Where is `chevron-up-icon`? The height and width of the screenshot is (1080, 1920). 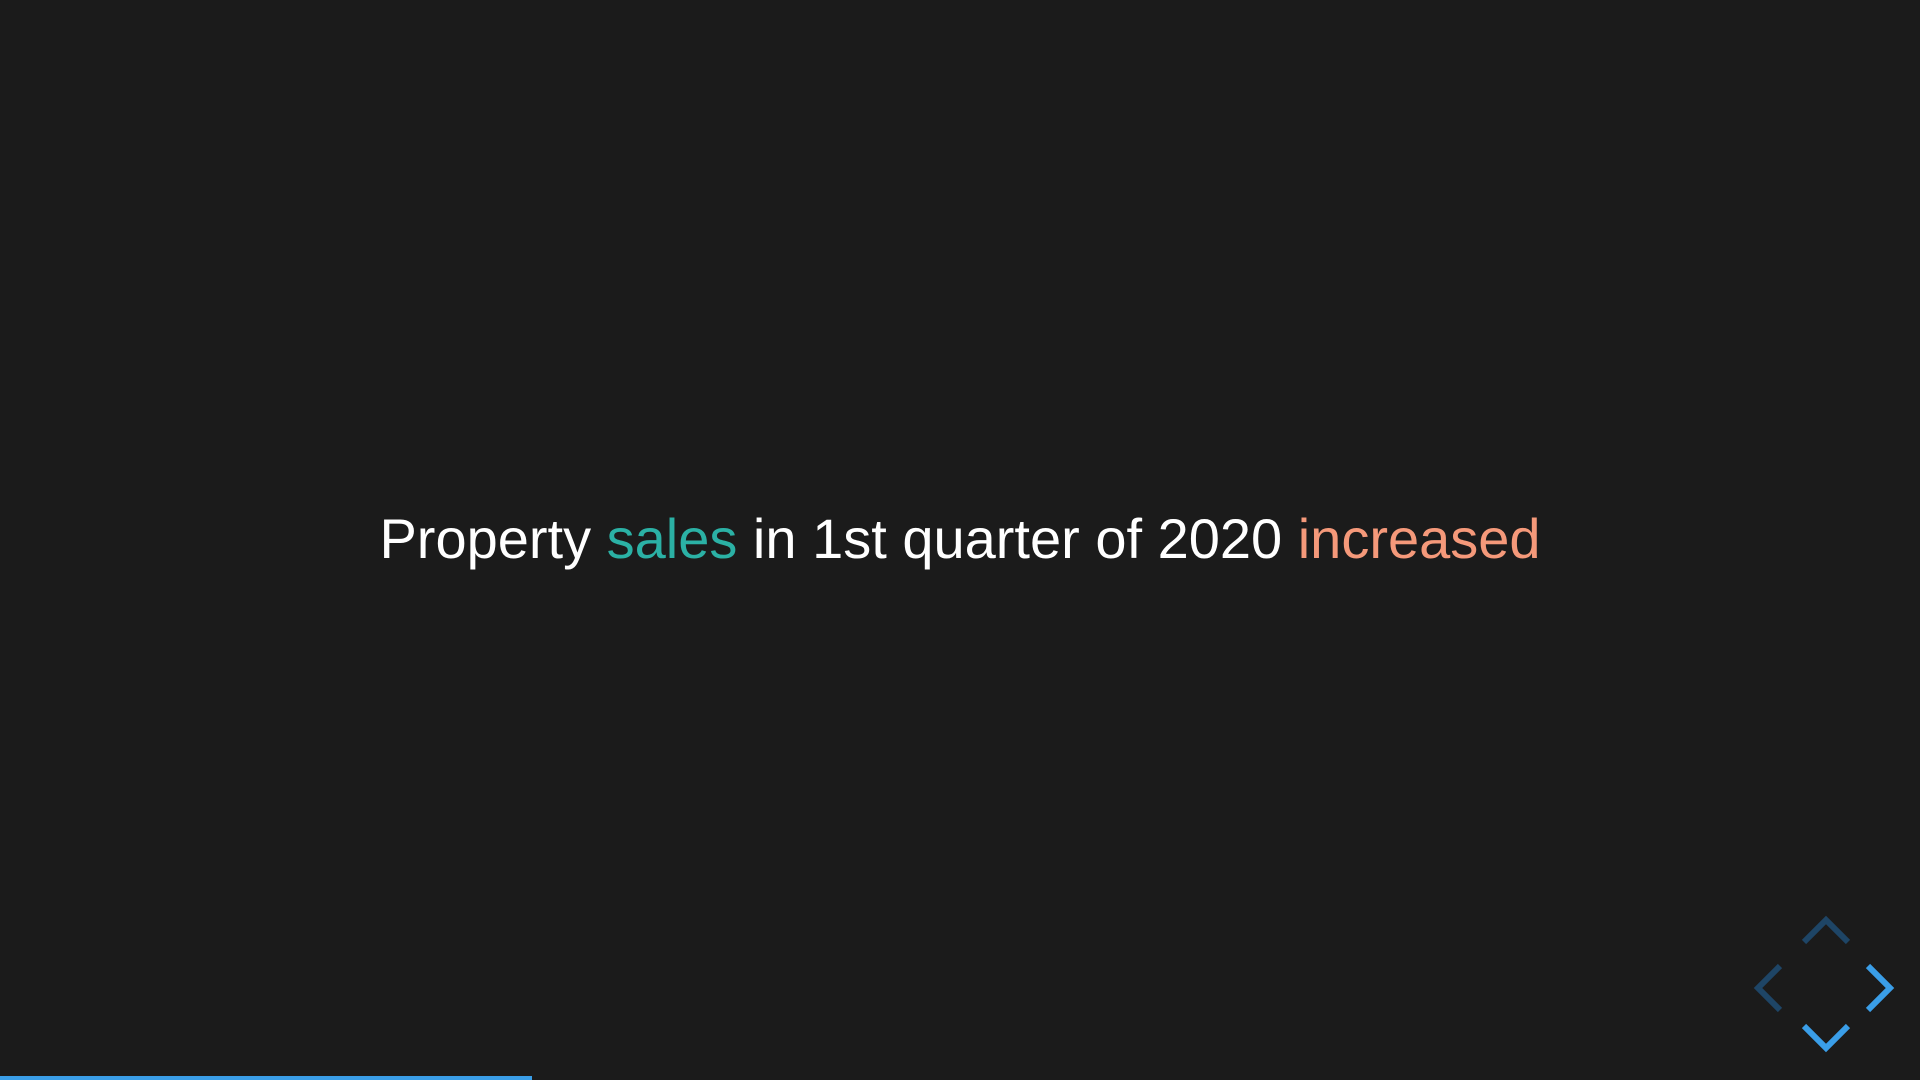
chevron-up-icon is located at coordinates (1826, 930).